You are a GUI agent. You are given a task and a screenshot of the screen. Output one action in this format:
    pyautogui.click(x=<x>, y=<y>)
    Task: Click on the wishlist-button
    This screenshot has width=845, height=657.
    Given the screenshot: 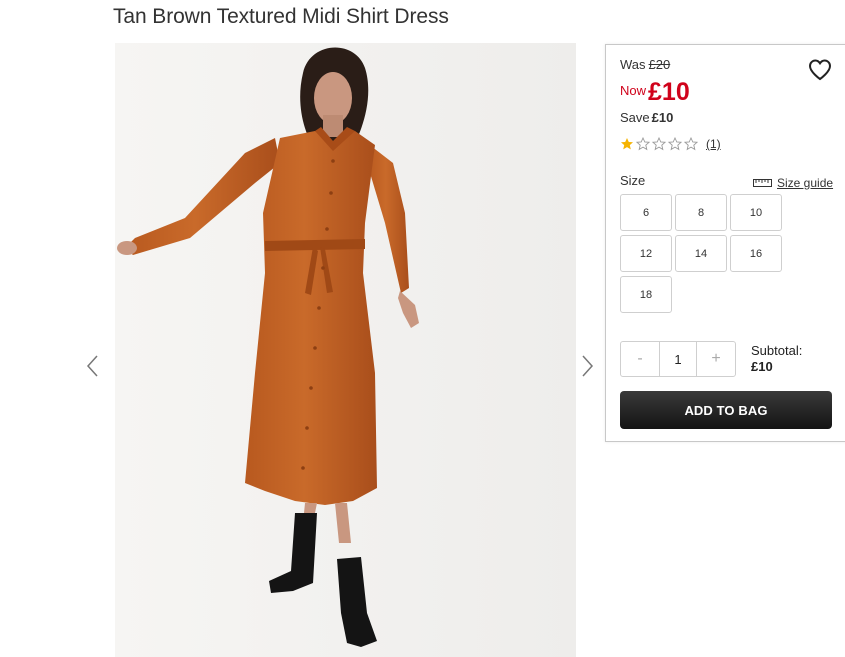 What is the action you would take?
    pyautogui.click(x=820, y=70)
    